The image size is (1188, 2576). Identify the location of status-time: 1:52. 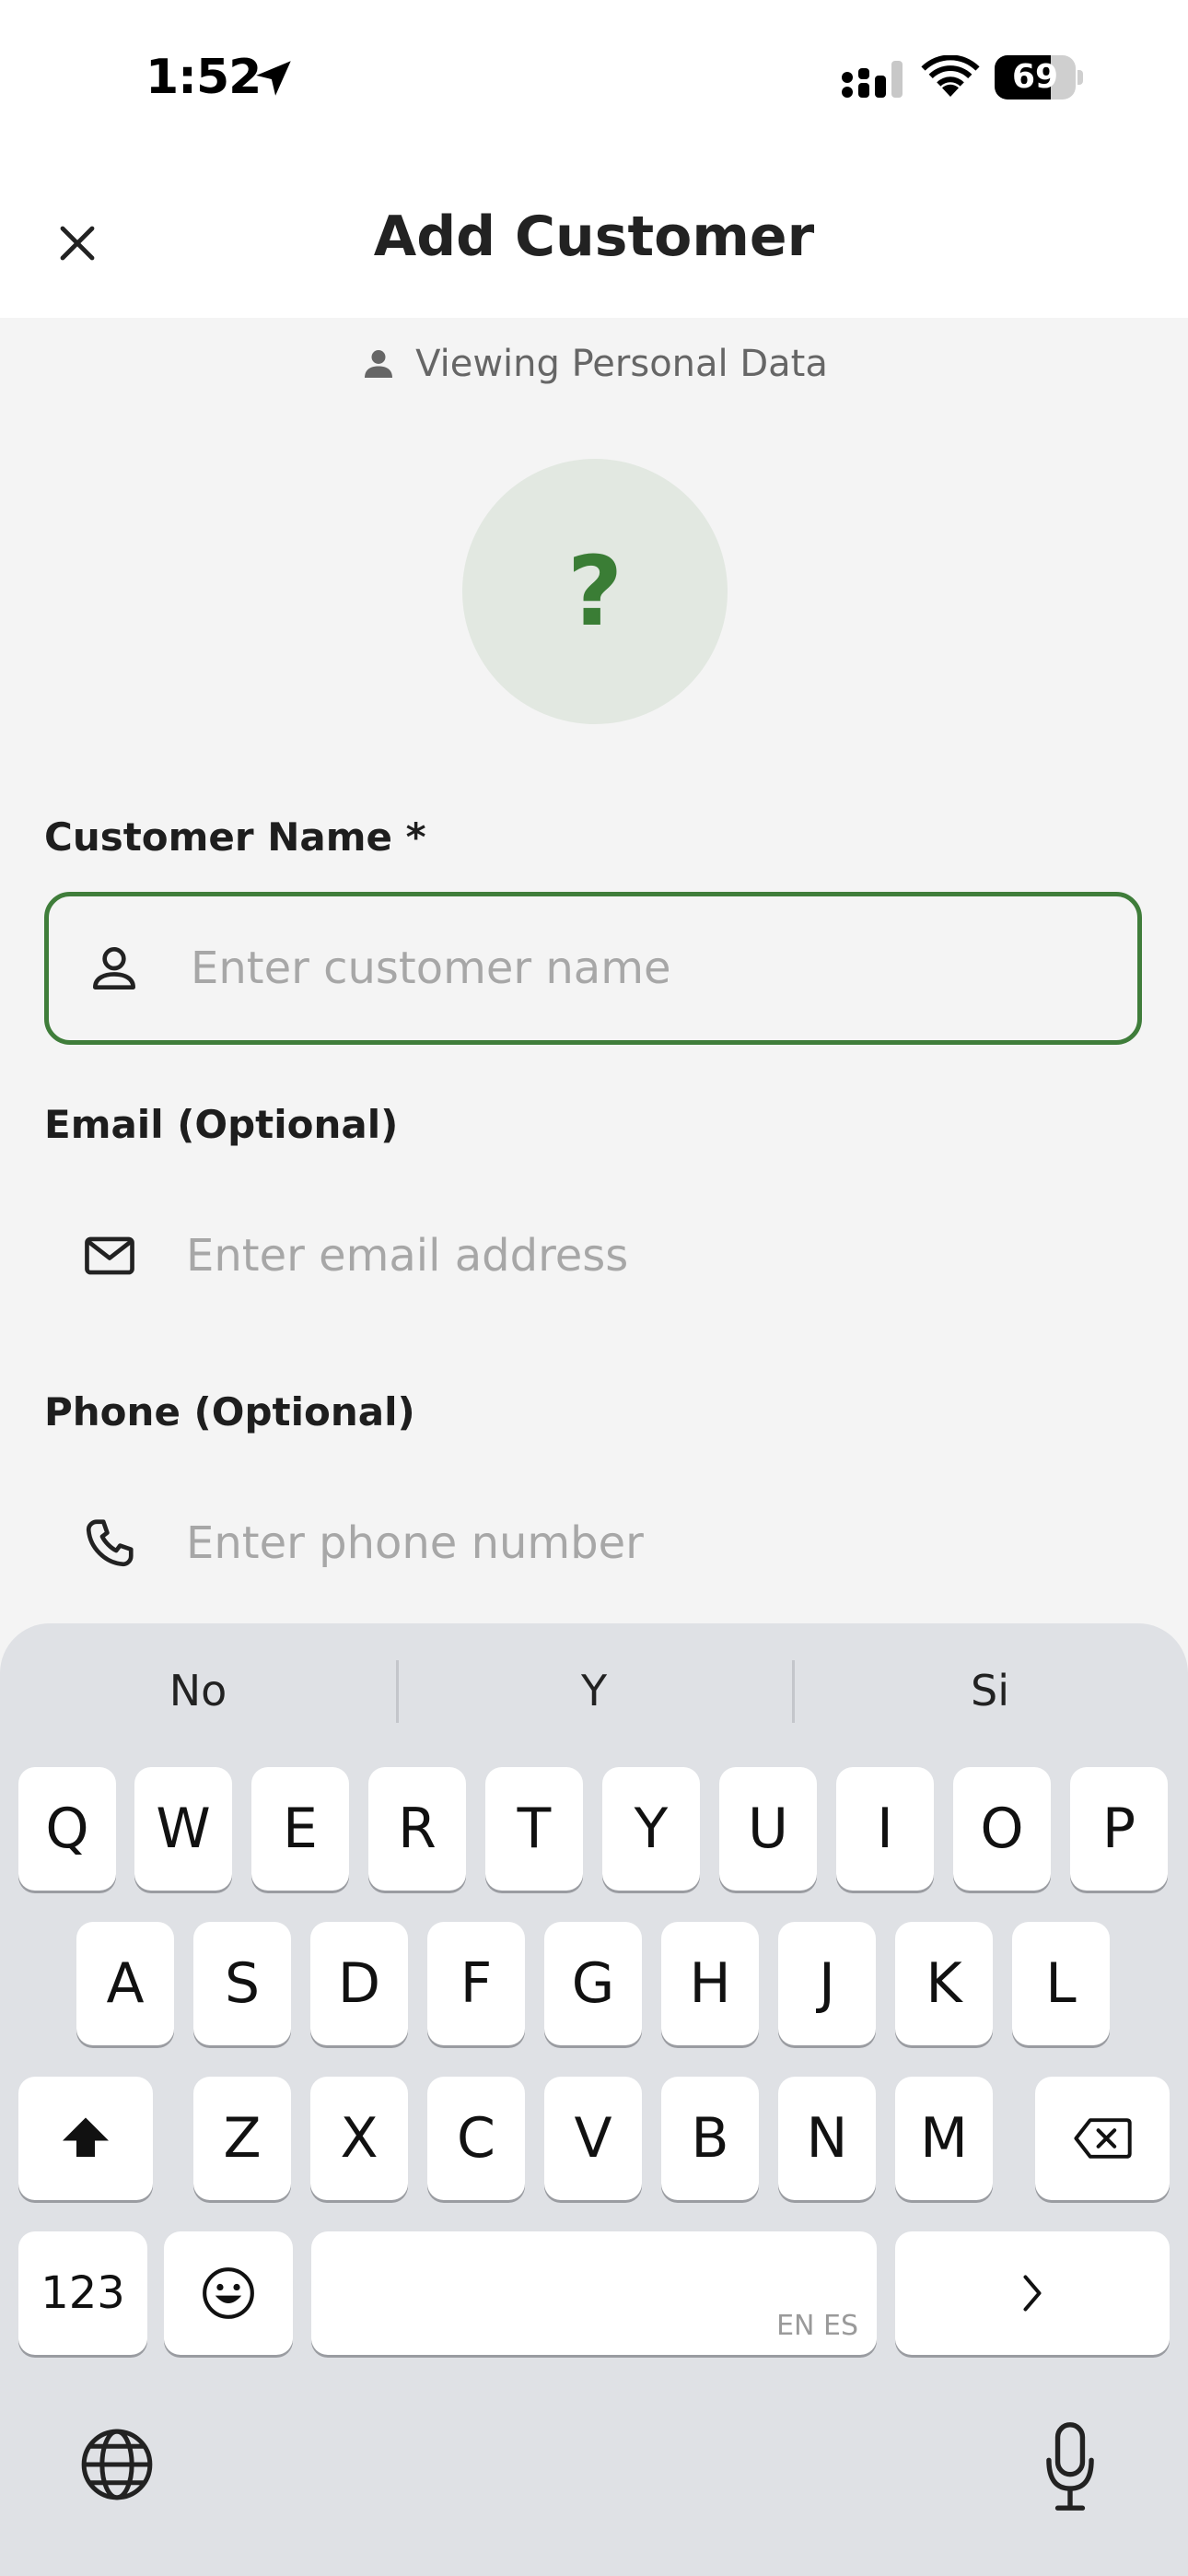
(204, 77).